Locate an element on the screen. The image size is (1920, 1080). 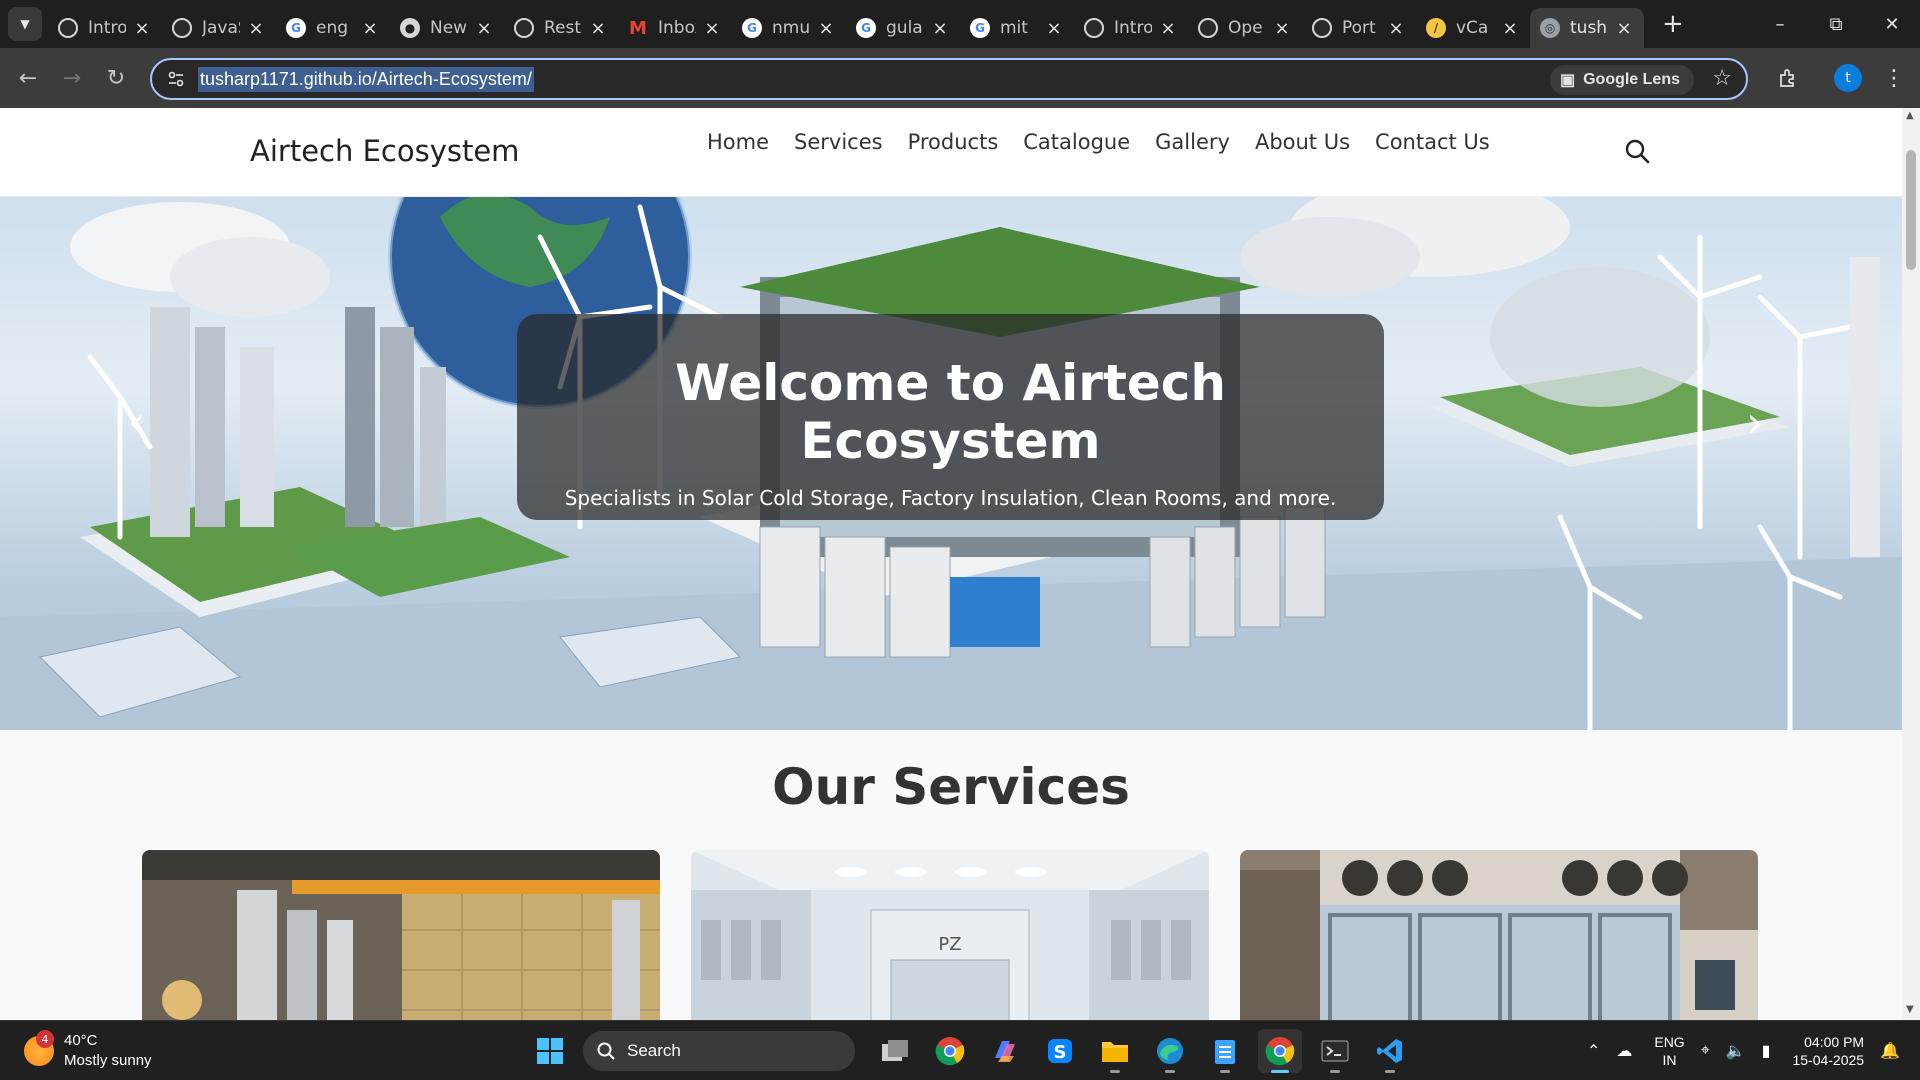
chevron-up-icon: ⌃ is located at coordinates (1593, 1051).